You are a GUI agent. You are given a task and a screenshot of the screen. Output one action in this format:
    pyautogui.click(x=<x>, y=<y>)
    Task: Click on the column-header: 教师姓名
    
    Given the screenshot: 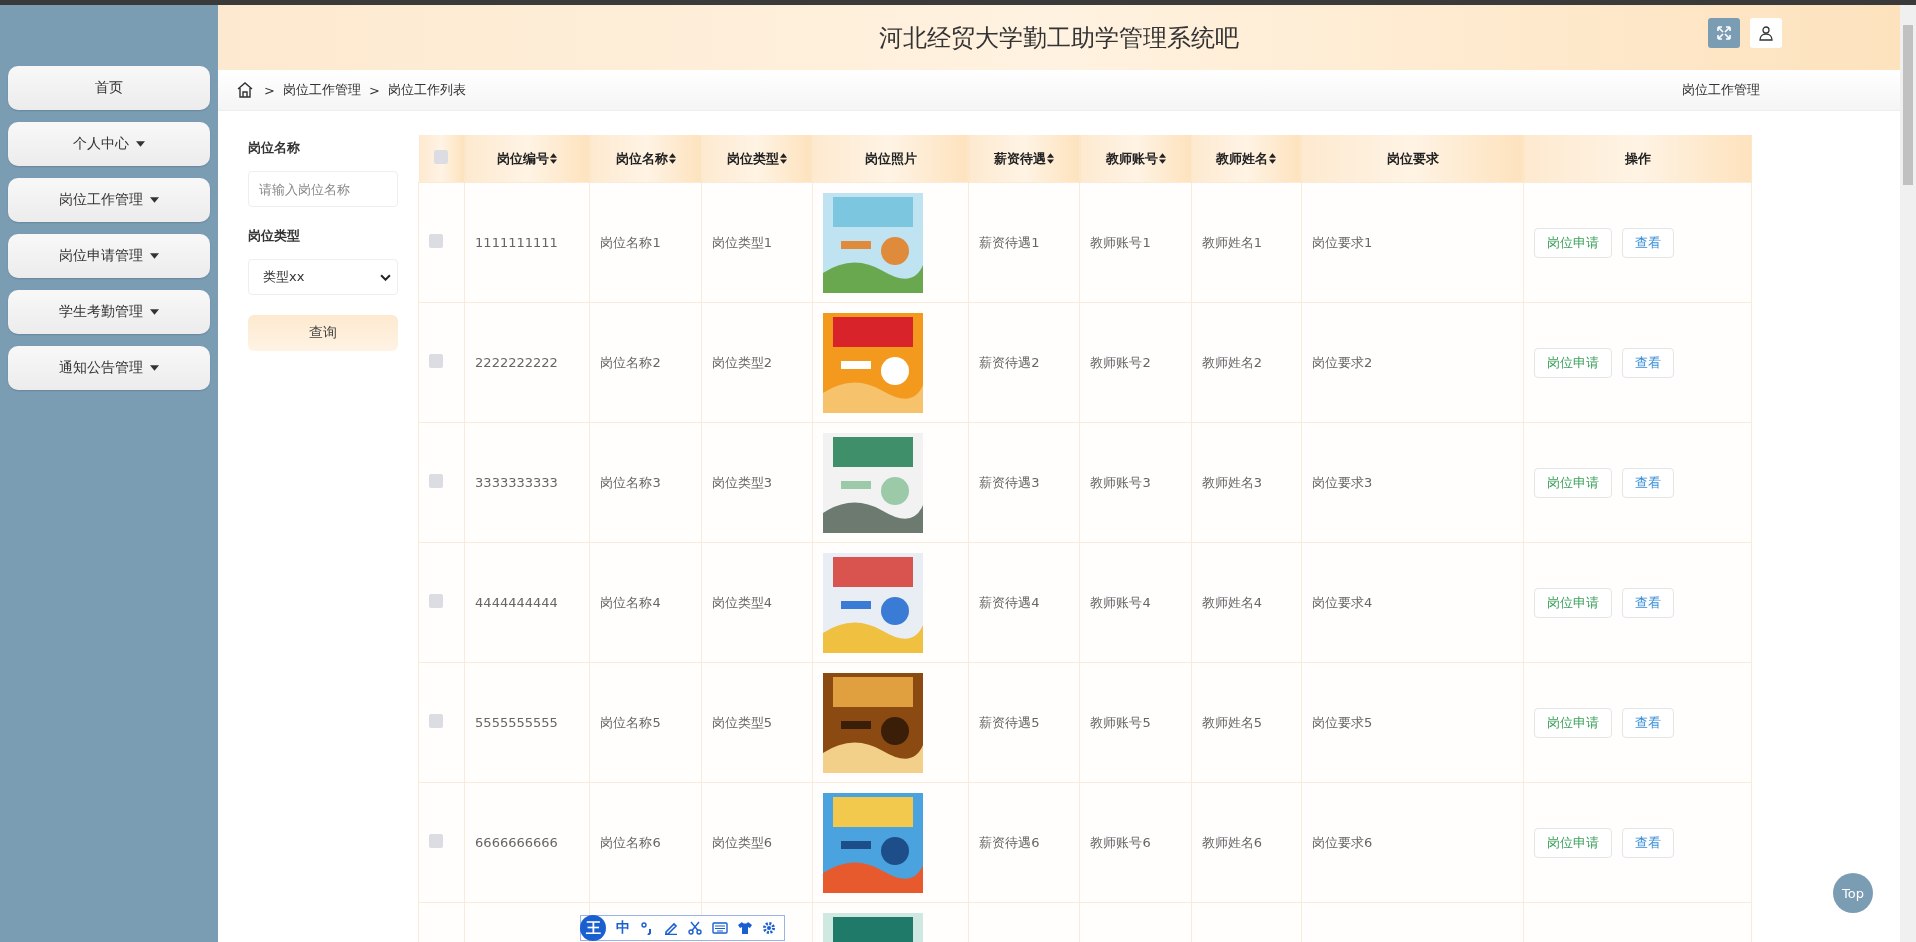 What is the action you would take?
    pyautogui.click(x=1246, y=159)
    